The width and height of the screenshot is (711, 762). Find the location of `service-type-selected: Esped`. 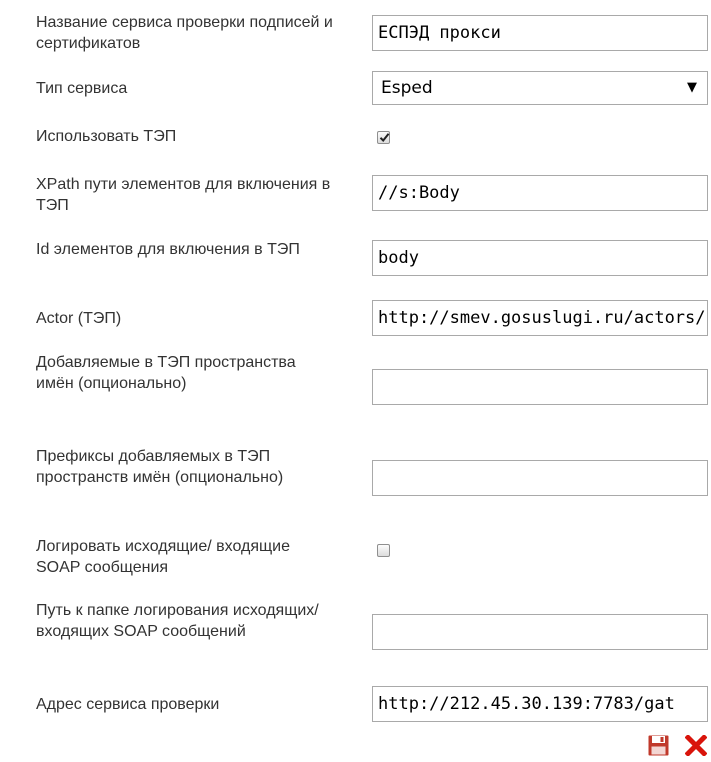

service-type-selected: Esped is located at coordinates (407, 88).